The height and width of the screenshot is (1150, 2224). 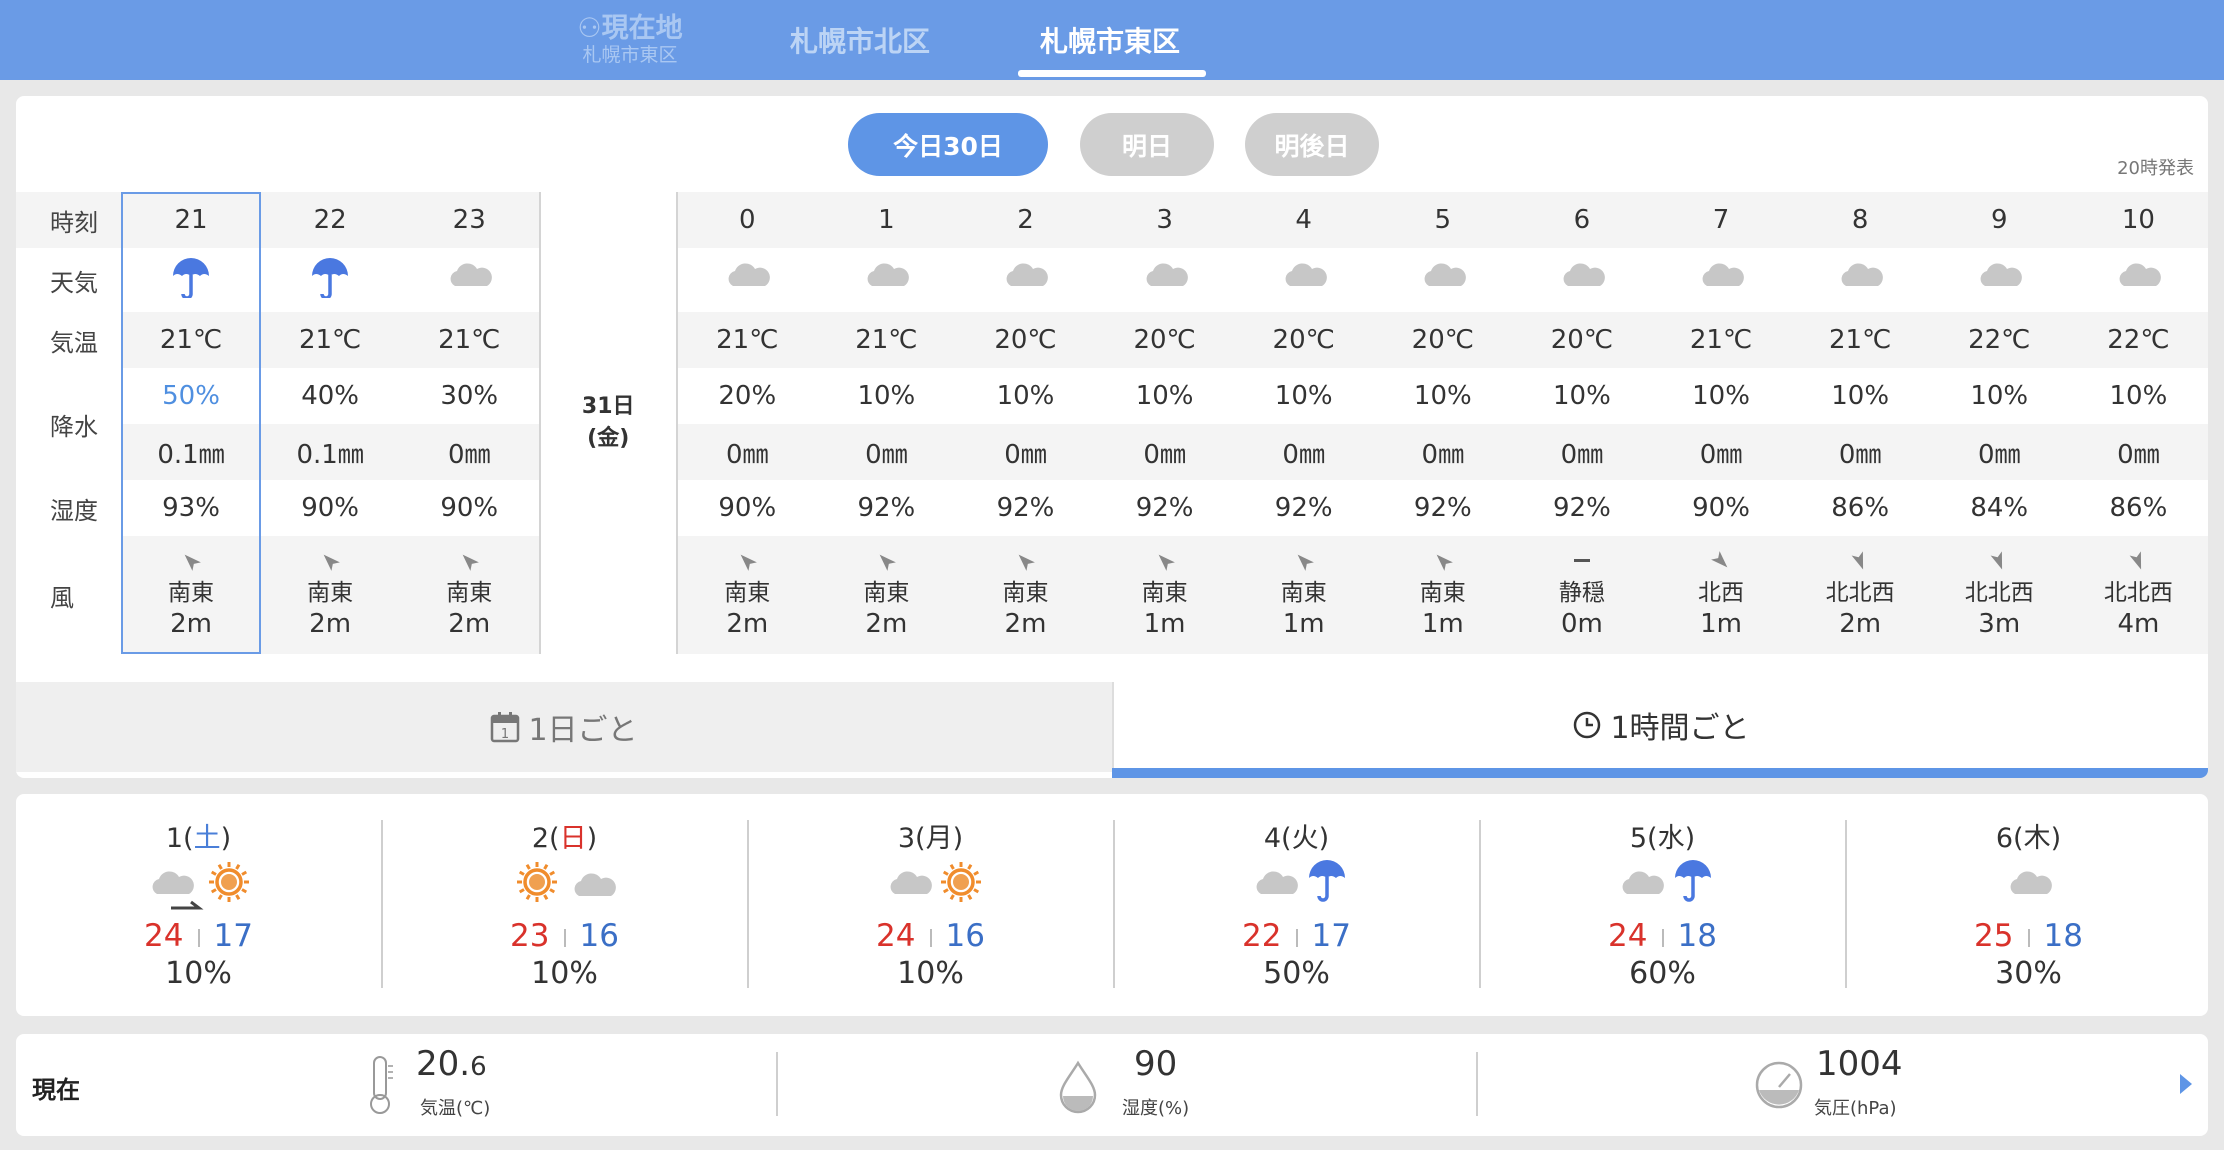 I want to click on date-separator-day: 31日, so click(x=608, y=406).